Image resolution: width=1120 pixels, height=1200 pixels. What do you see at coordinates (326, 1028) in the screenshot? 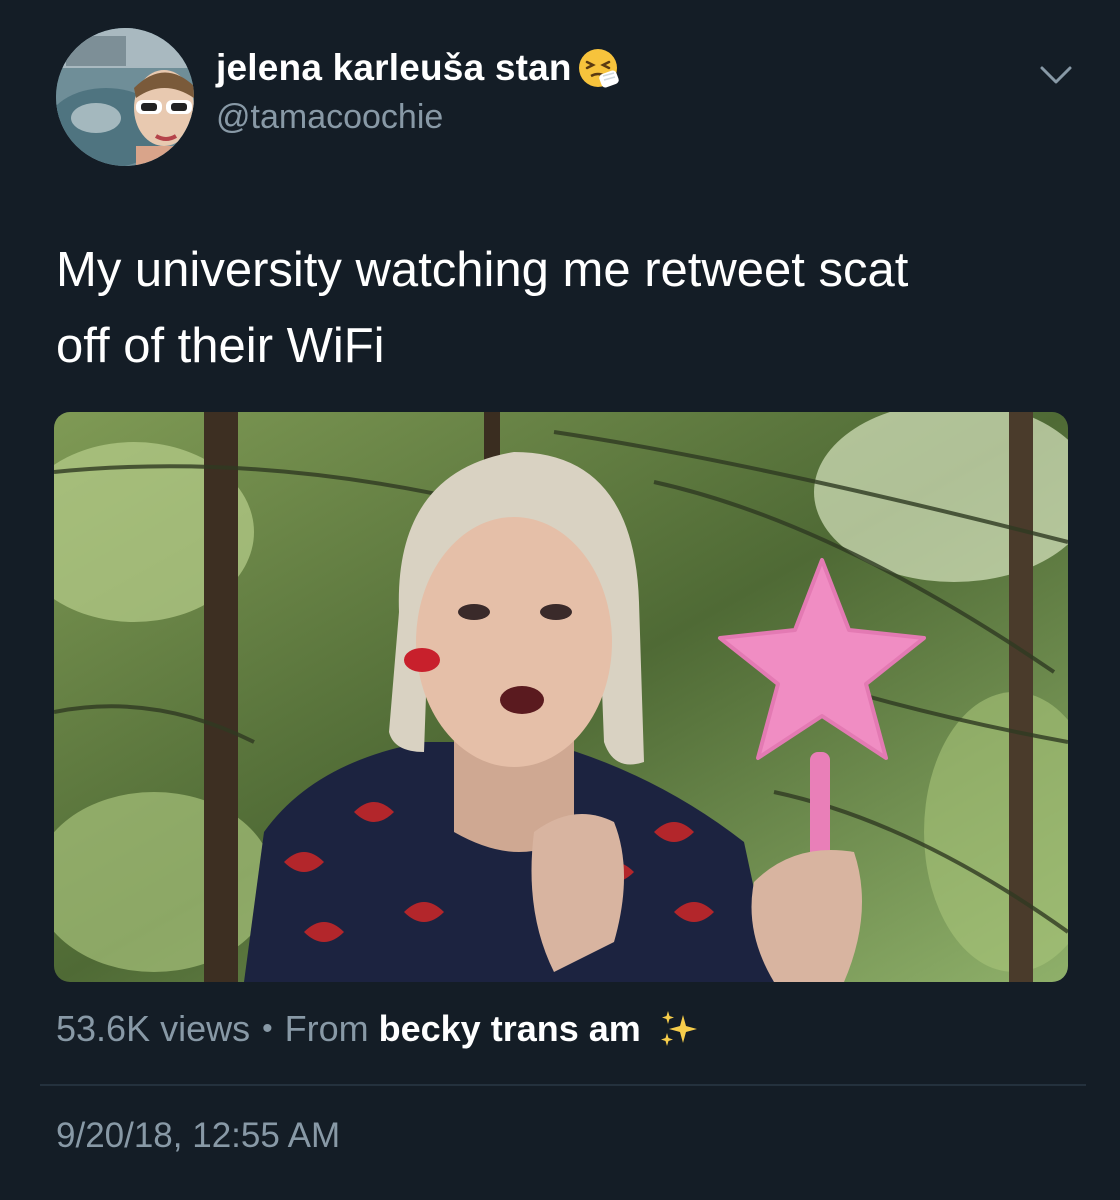
I see `from-label: From` at bounding box center [326, 1028].